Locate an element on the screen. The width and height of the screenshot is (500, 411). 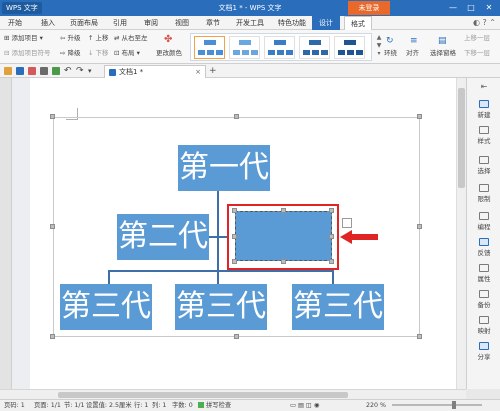
spell-check-toggle: 拼写检查 is located at coordinates (214, 405).